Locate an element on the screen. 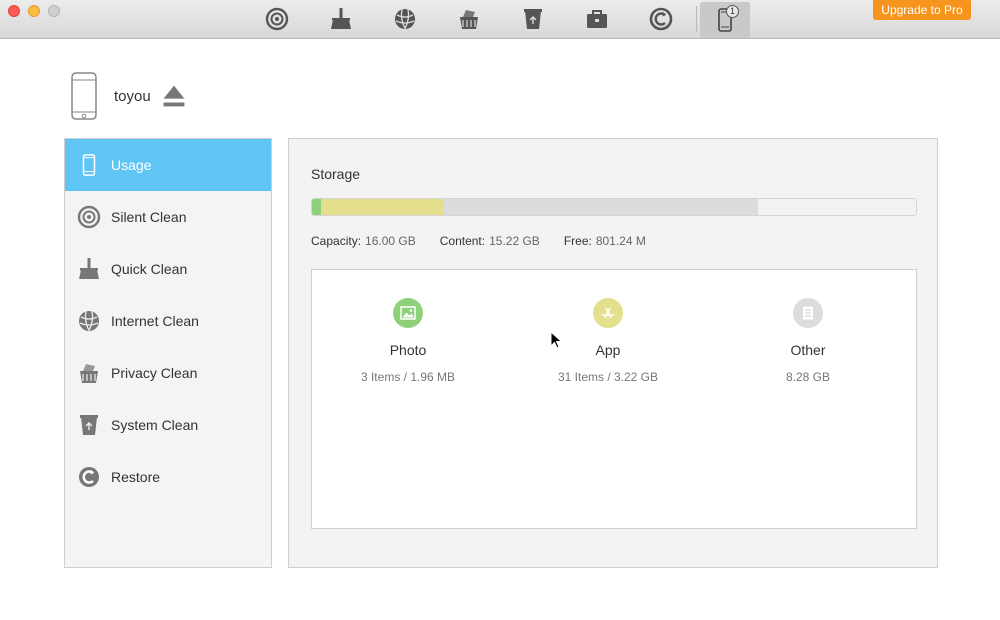 Image resolution: width=1000 pixels, height=620 pixels. toolbar-privacy-clean-button is located at coordinates (469, 19).